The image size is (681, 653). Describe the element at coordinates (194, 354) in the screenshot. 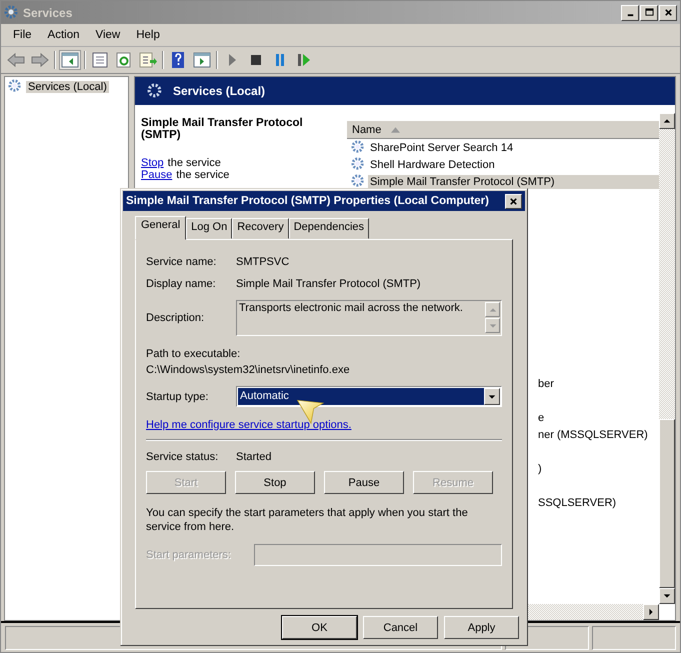

I see `field-label: Path to executable:` at that location.